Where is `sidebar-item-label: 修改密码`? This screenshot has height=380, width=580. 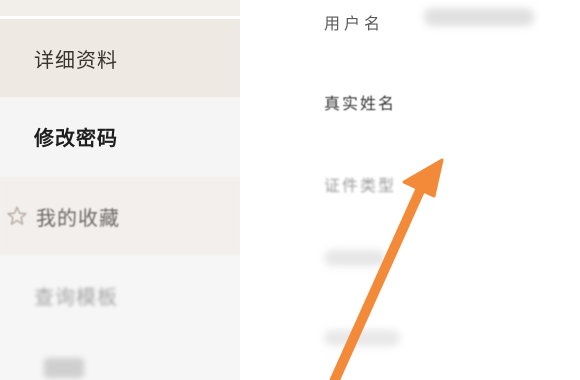
sidebar-item-label: 修改密码 is located at coordinates (76, 137).